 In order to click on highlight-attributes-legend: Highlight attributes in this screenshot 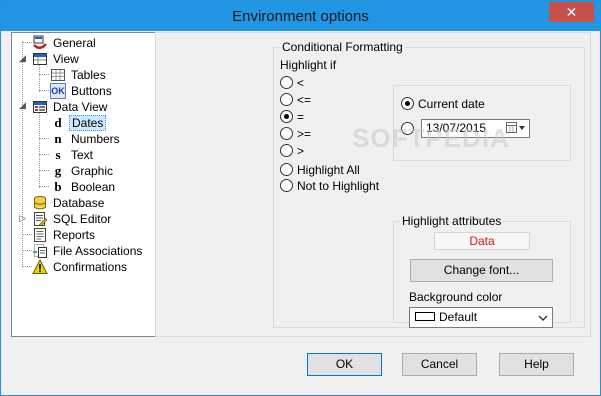, I will do `click(452, 221)`.